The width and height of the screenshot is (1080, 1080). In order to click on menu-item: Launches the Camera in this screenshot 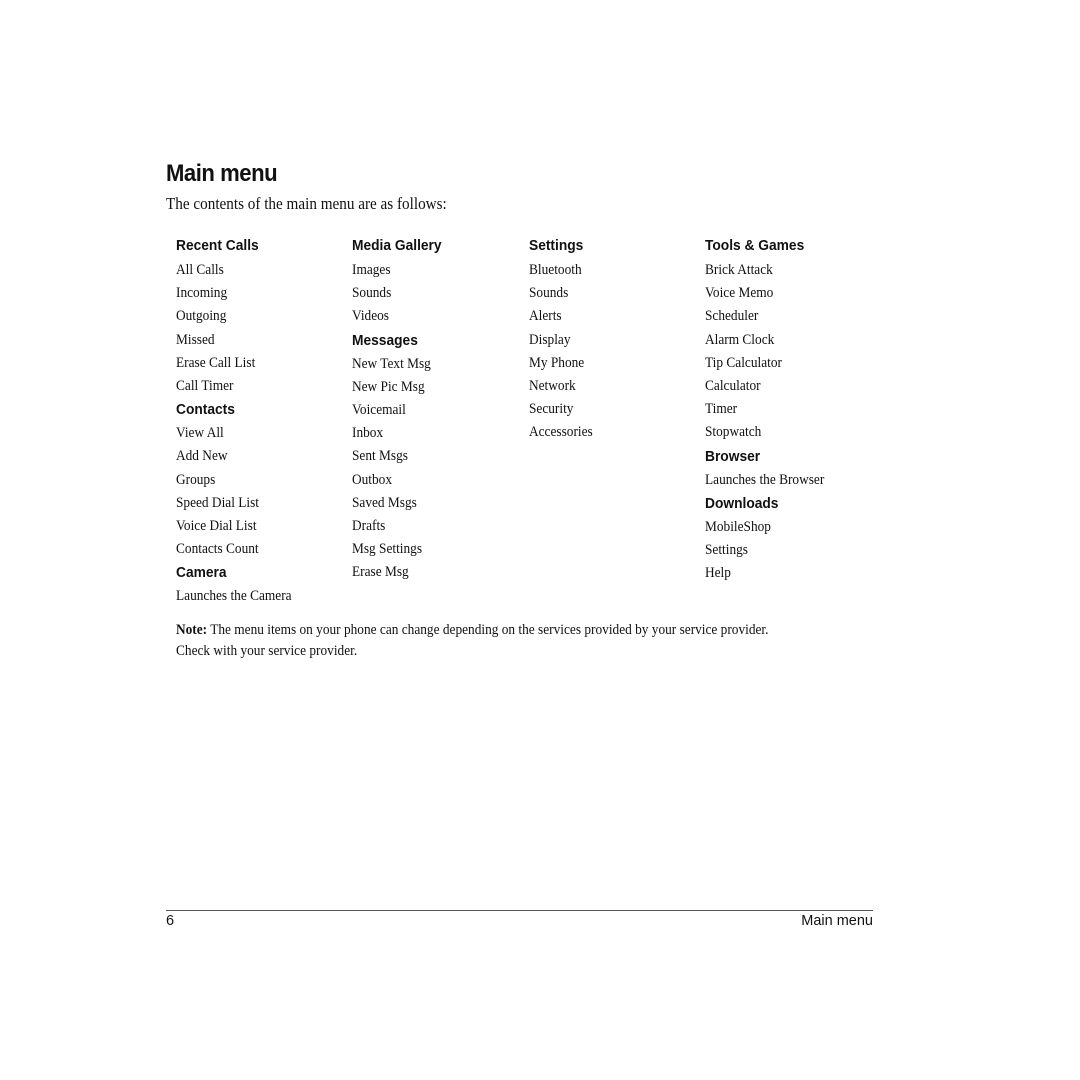, I will do `click(234, 596)`.